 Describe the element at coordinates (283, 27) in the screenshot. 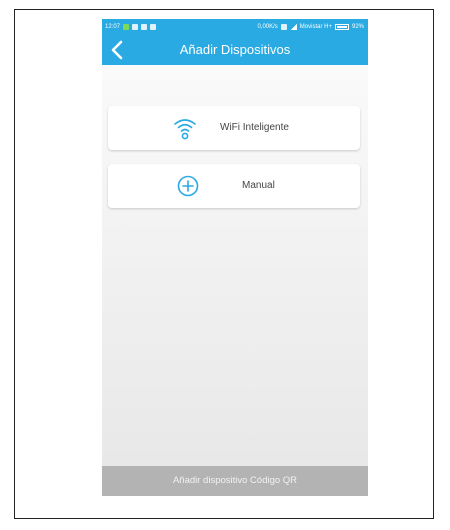

I see `alarm-icon` at that location.